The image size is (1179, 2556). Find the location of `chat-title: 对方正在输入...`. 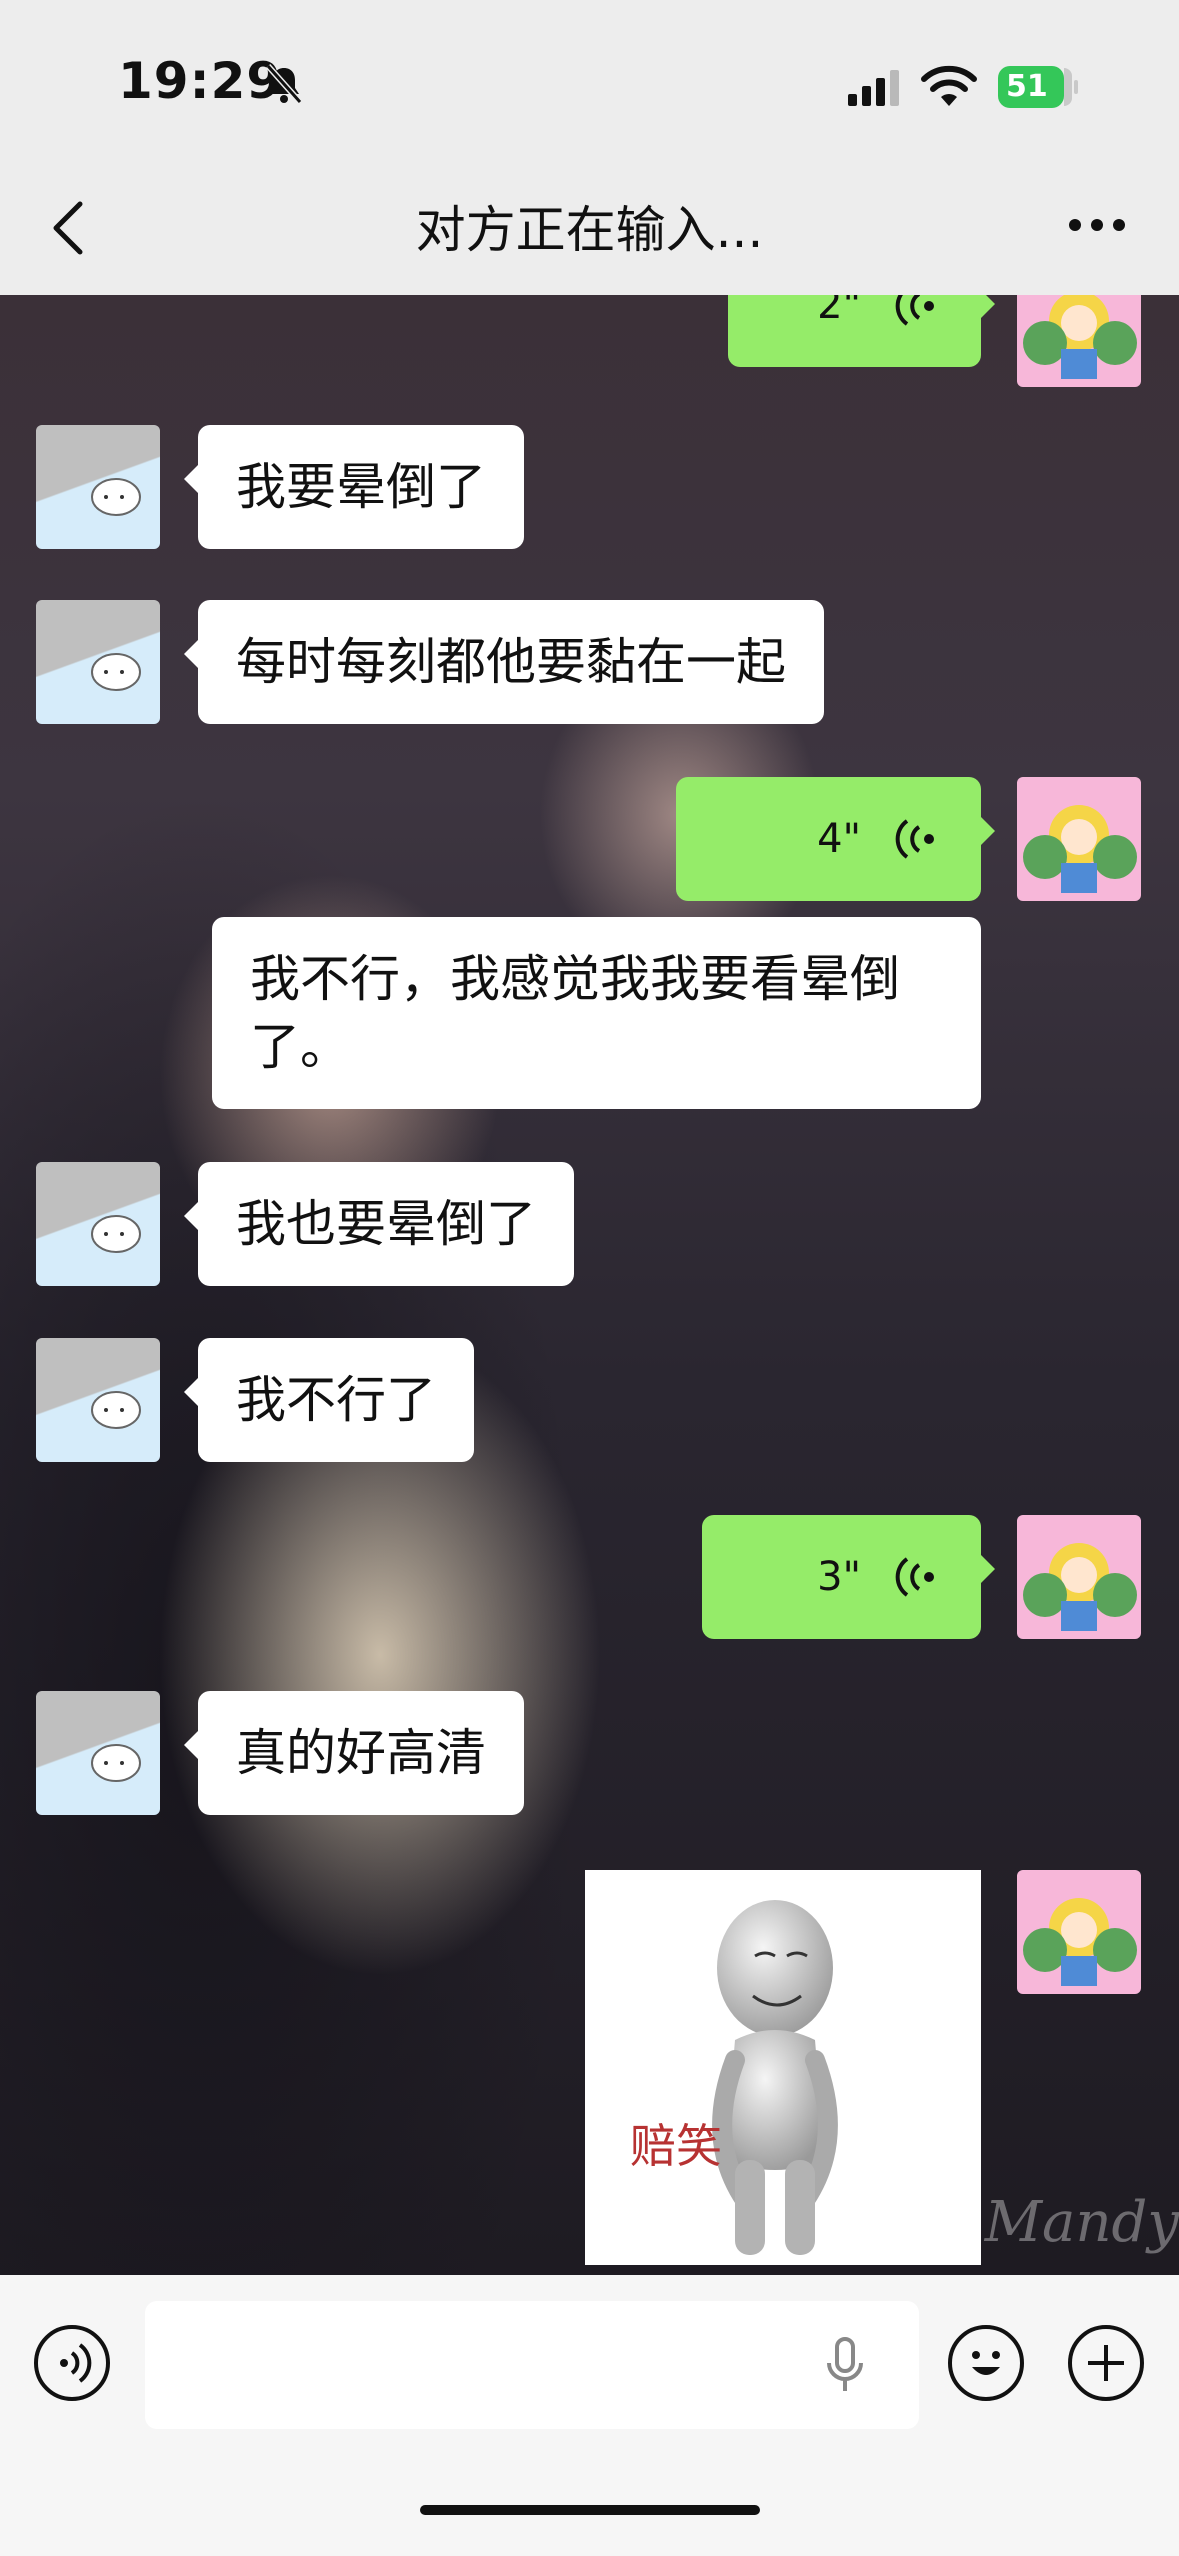

chat-title: 对方正在输入... is located at coordinates (589, 230).